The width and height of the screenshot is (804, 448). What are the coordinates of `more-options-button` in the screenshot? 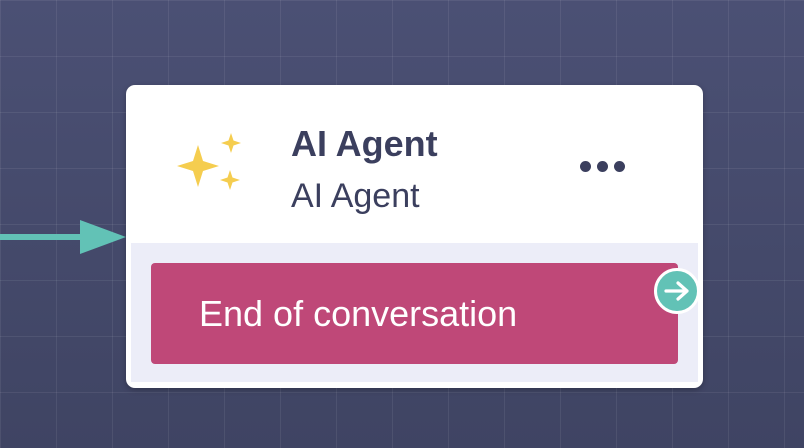 It's located at (602, 166).